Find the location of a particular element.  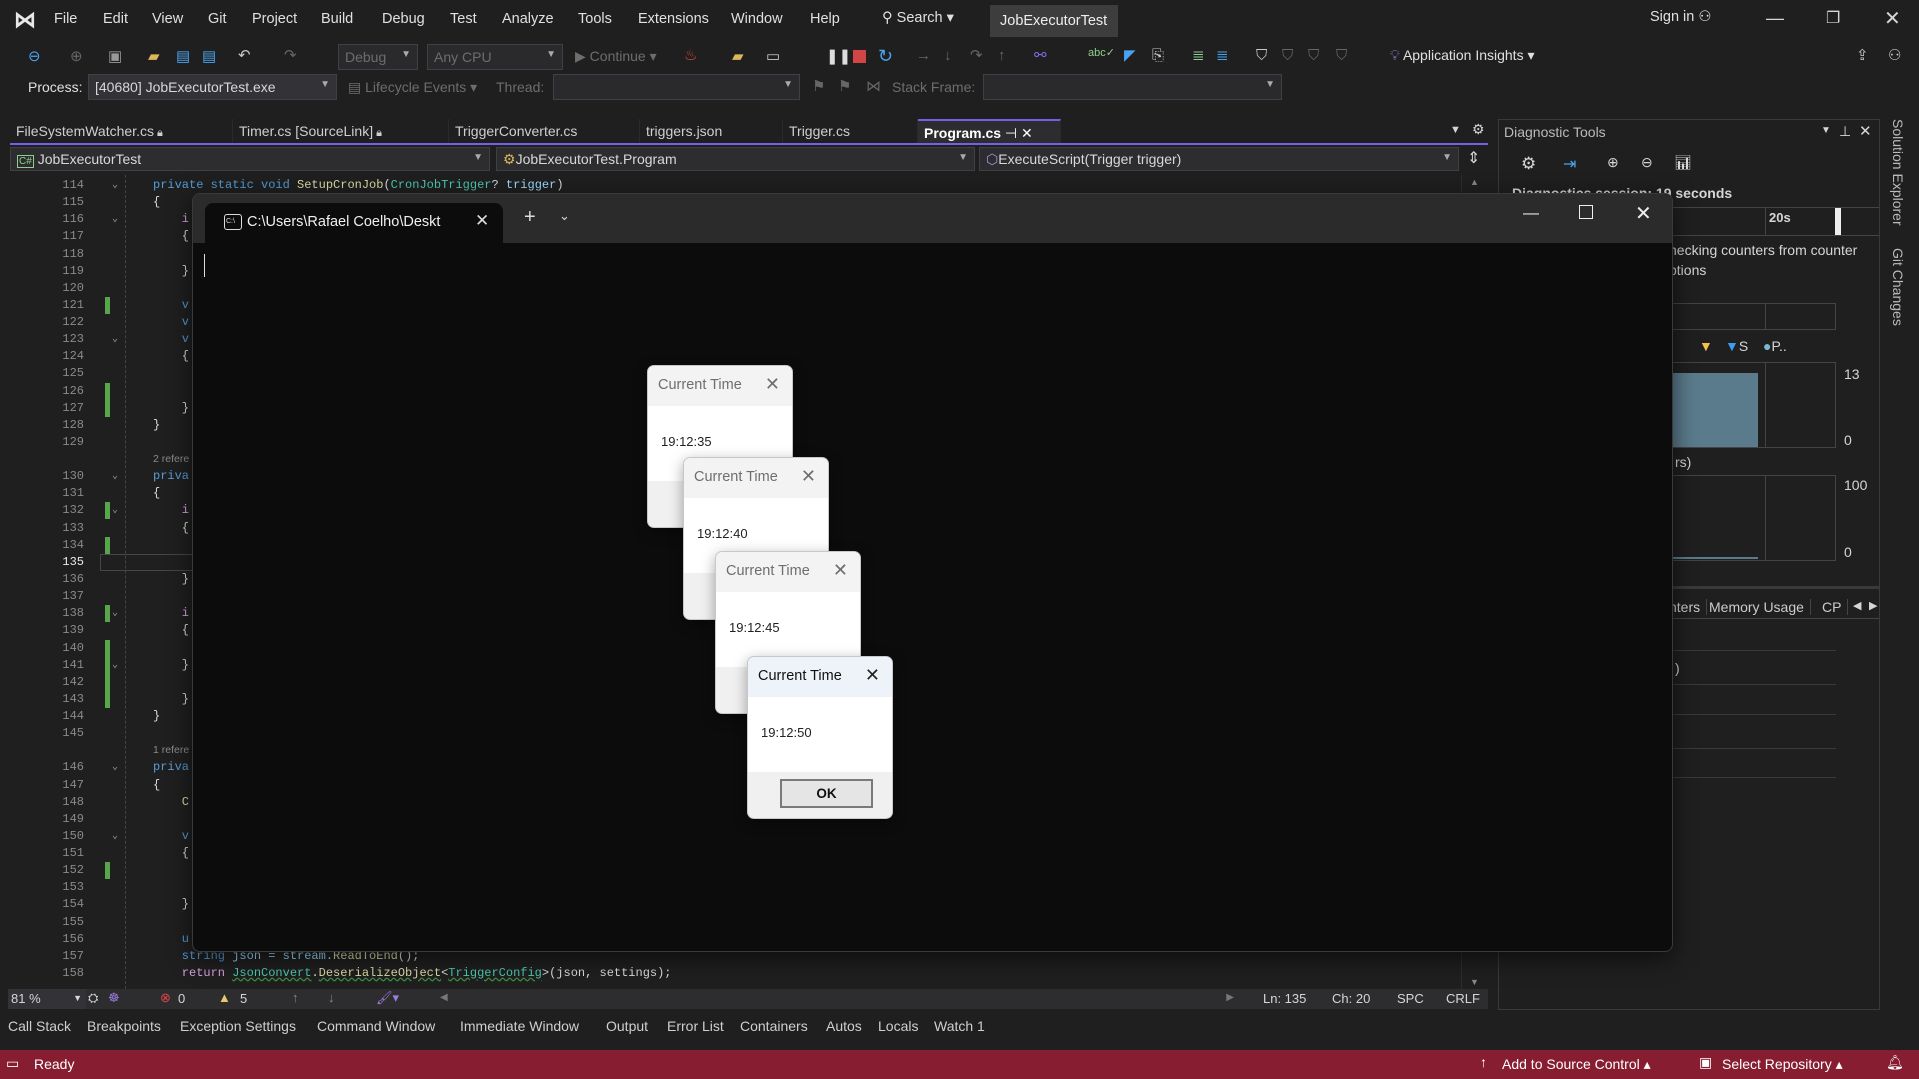

show-external-icon: ⋈ is located at coordinates (873, 86).